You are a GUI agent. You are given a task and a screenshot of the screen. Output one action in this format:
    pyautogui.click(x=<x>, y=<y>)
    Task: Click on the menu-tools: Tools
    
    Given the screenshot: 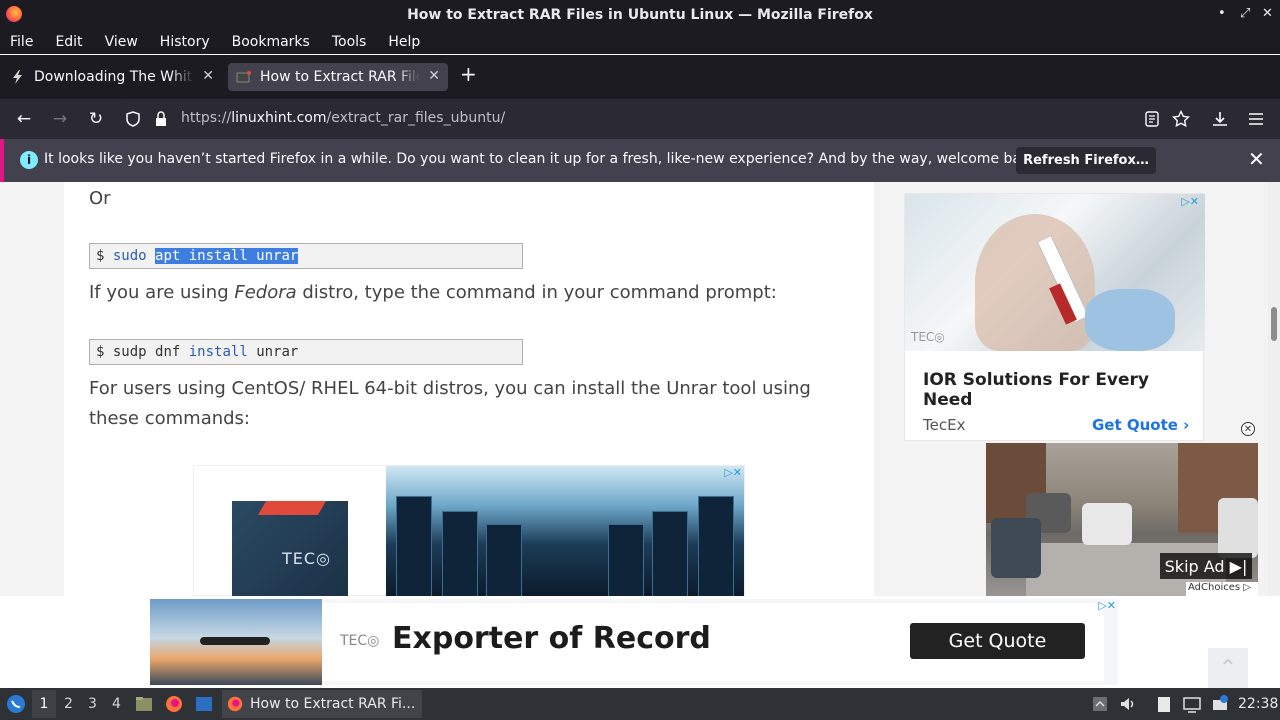 What is the action you would take?
    pyautogui.click(x=349, y=42)
    